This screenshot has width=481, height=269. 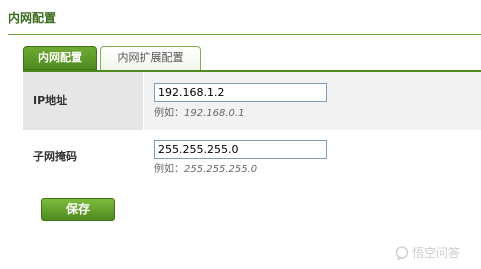 What do you see at coordinates (436, 253) in the screenshot?
I see `watermark-text: 悟空问答` at bounding box center [436, 253].